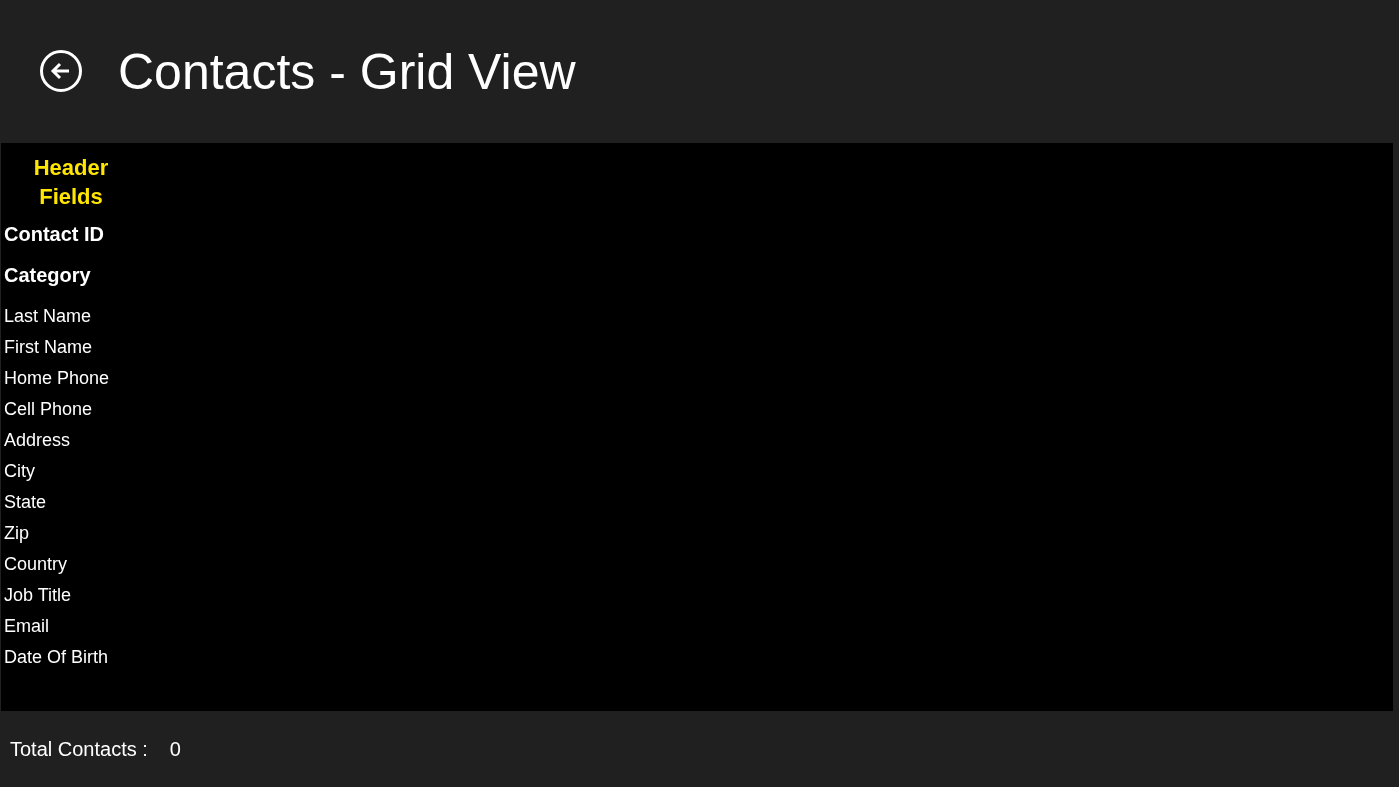 The height and width of the screenshot is (787, 1399). I want to click on total-count: 0, so click(175, 749).